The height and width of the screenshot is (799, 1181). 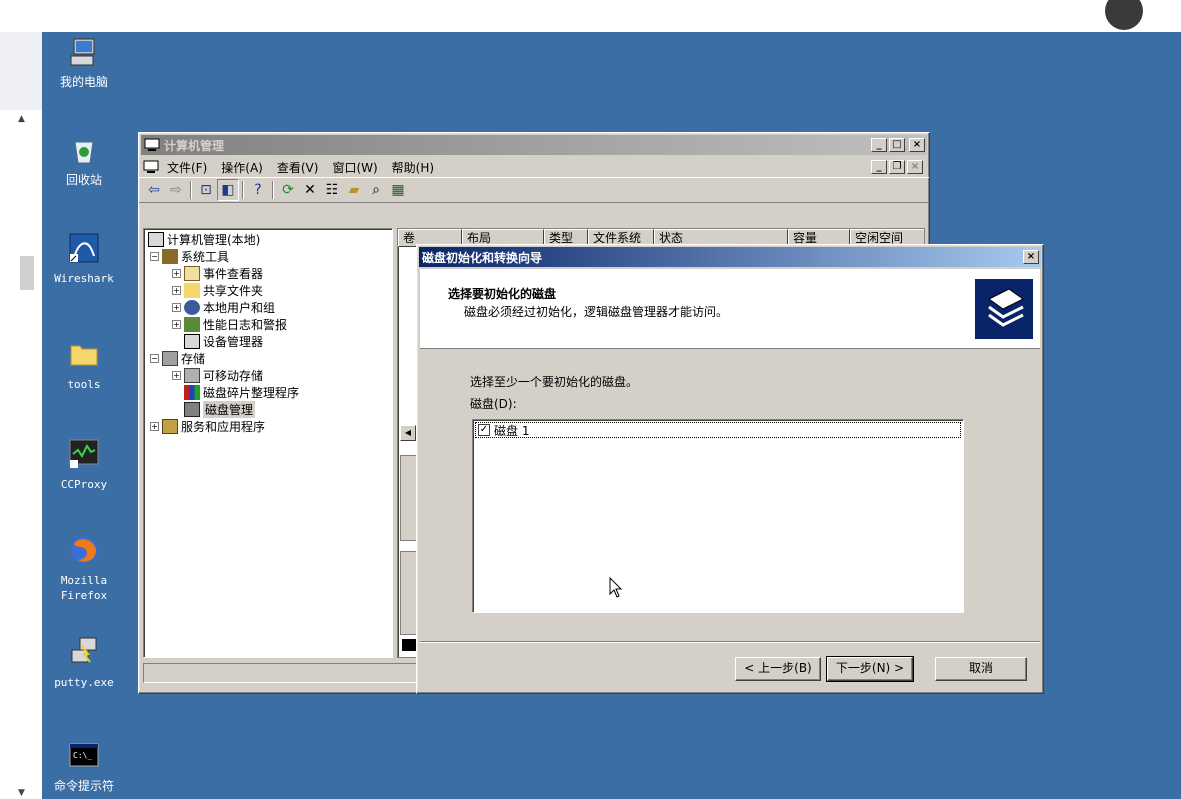 What do you see at coordinates (217, 290) in the screenshot?
I see `tree-item-shared-folders: + 共享文件夹` at bounding box center [217, 290].